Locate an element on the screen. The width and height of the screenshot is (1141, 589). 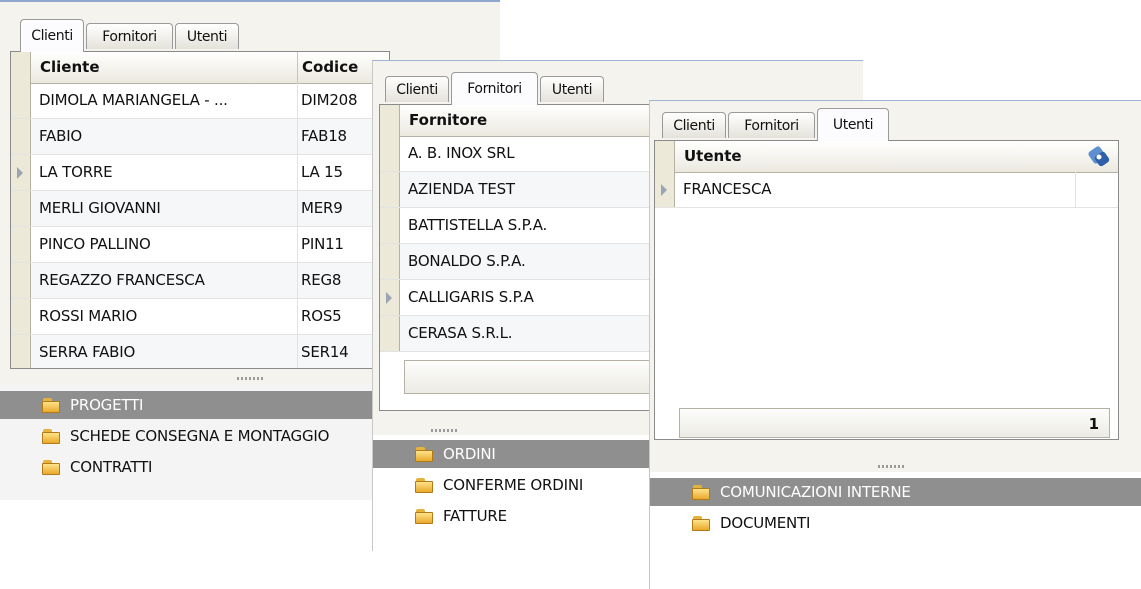
folder-label: CONTRATTI is located at coordinates (111, 467).